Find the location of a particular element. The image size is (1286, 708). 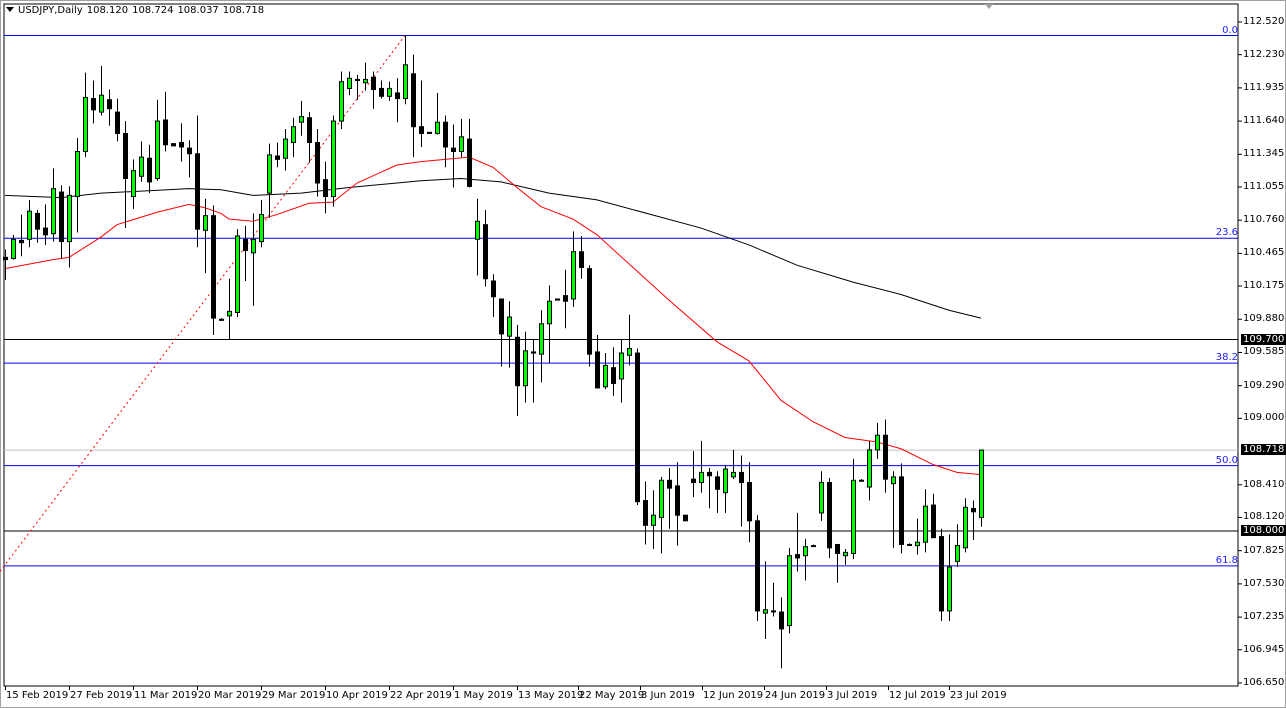

price-marker-label: 108.000 is located at coordinates (1263, 530).